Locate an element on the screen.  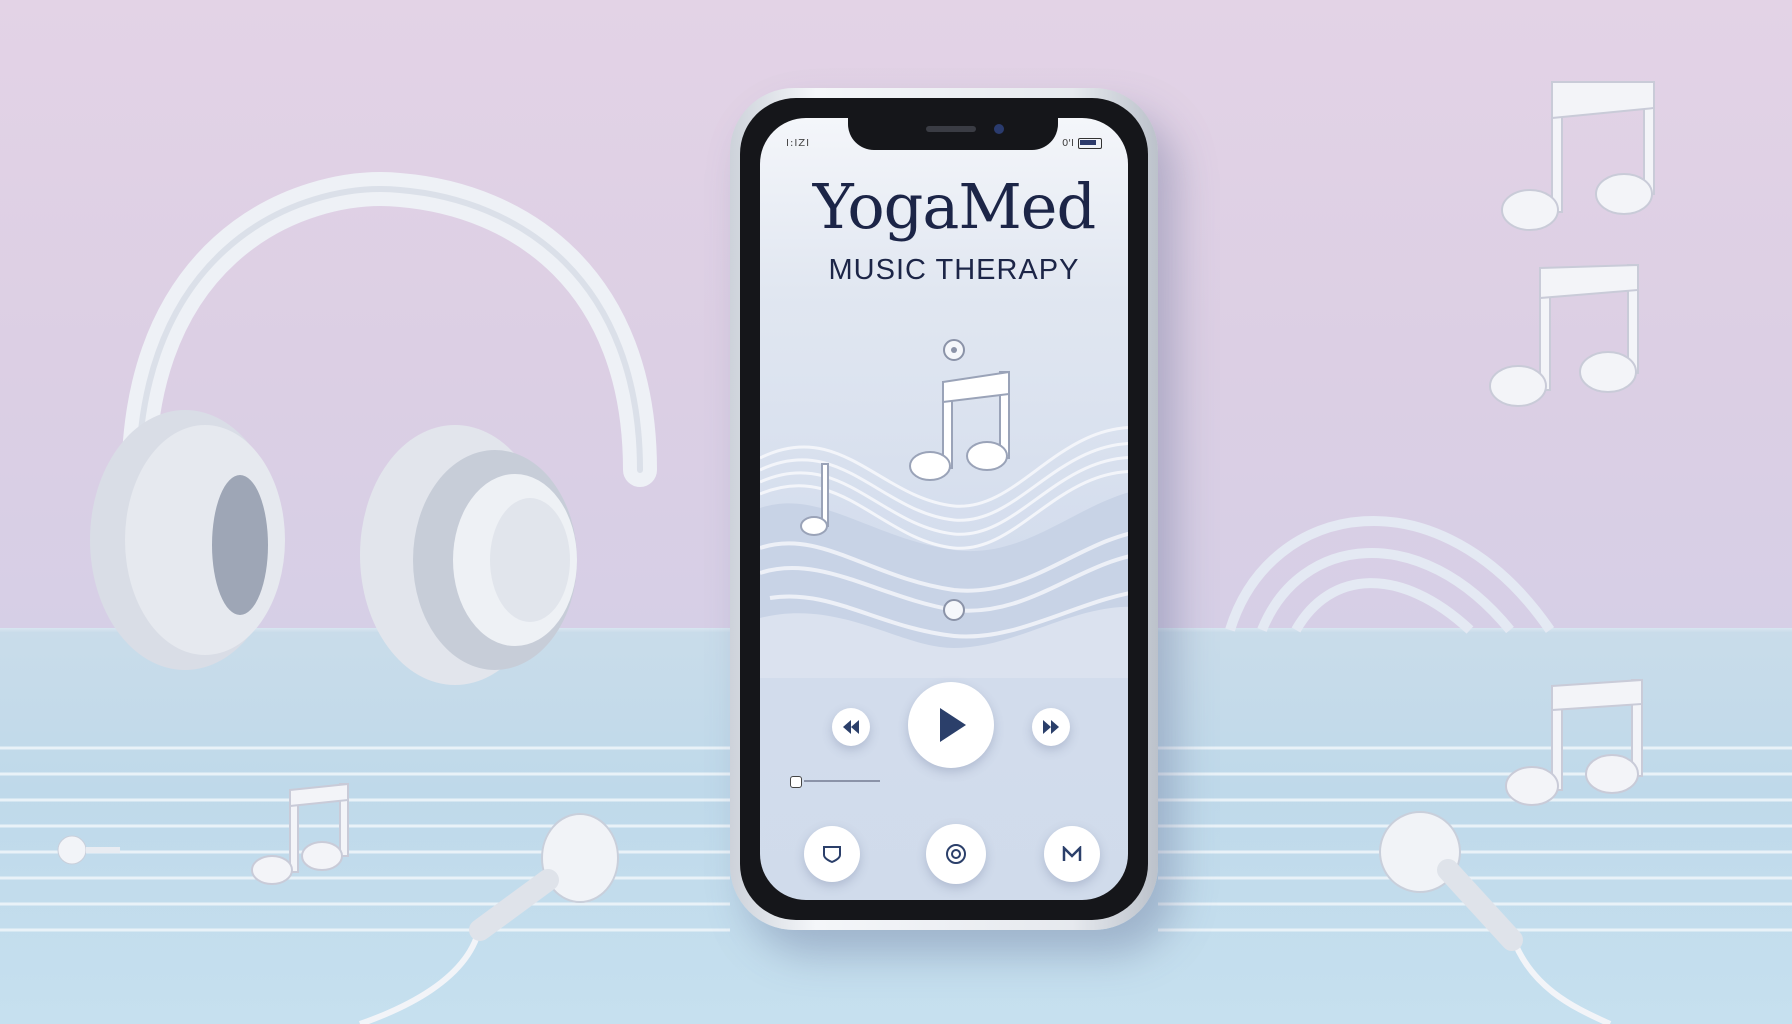
status-indicators: 0'I is located at coordinates (1082, 143).